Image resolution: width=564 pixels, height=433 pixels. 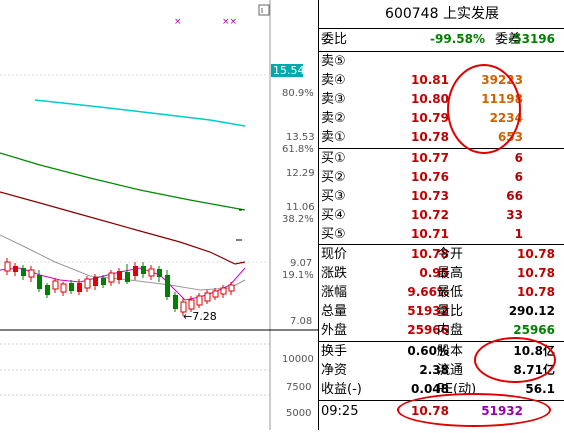 I want to click on quote-row: 涨跌 0.95 最高 10.78, so click(x=441, y=273).